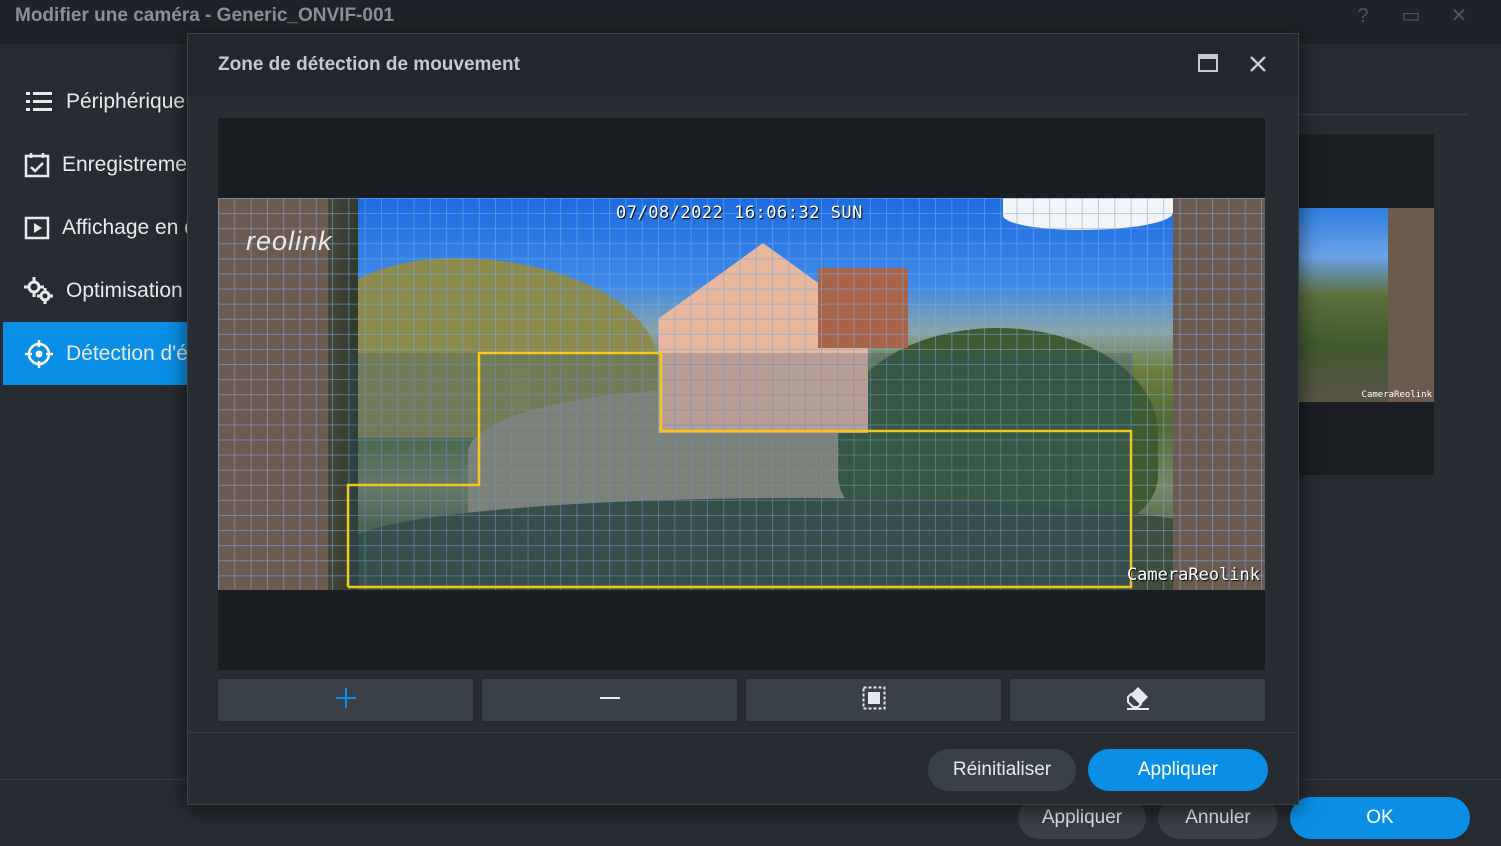 This screenshot has width=1501, height=846. What do you see at coordinates (739, 213) in the screenshot?
I see `camera-timestamp: 07/08/2022 16:06:32 SUN` at bounding box center [739, 213].